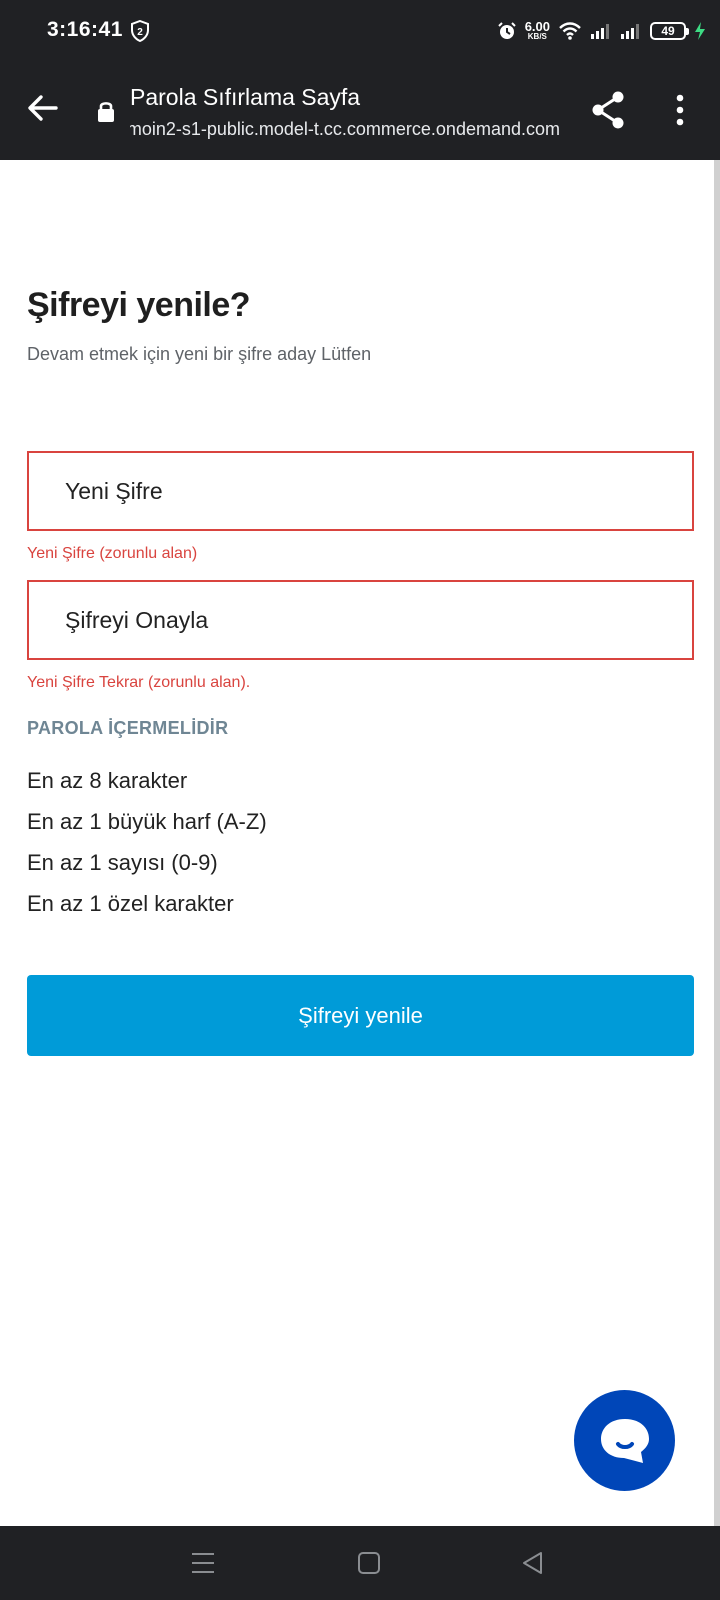 The height and width of the screenshot is (1600, 720). What do you see at coordinates (680, 110) in the screenshot?
I see `more-vert-icon` at bounding box center [680, 110].